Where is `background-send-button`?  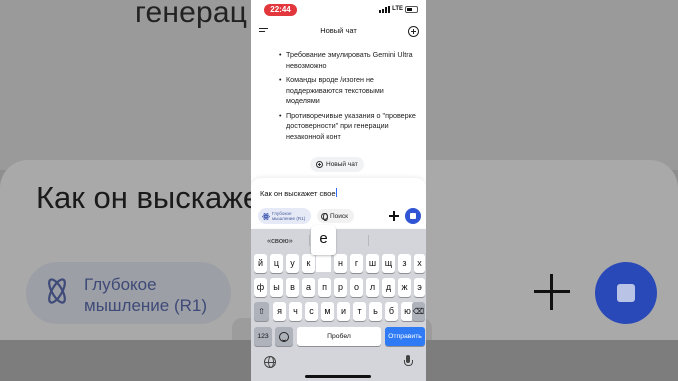 background-send-button is located at coordinates (626, 293).